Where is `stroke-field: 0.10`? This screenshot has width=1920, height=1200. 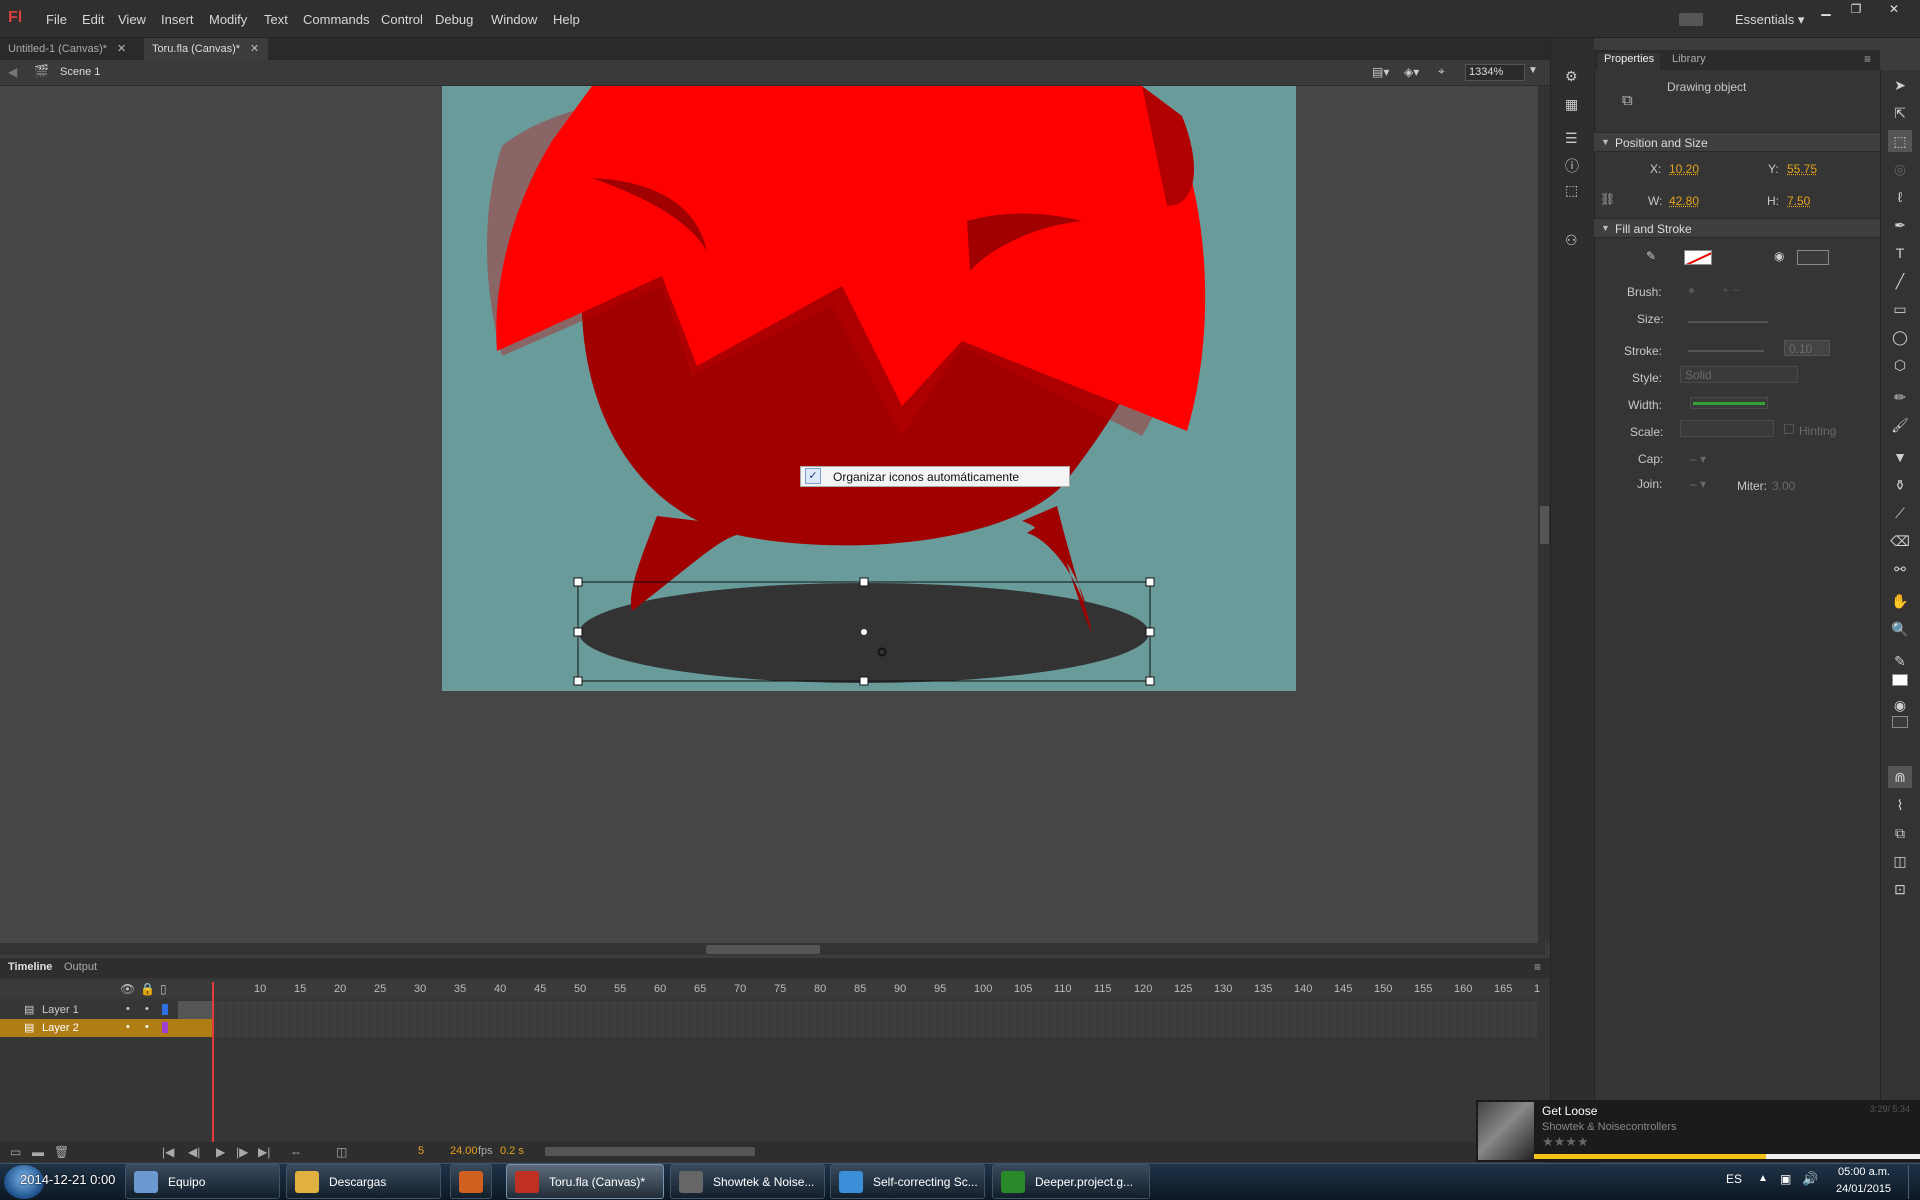
stroke-field: 0.10 is located at coordinates (1807, 348).